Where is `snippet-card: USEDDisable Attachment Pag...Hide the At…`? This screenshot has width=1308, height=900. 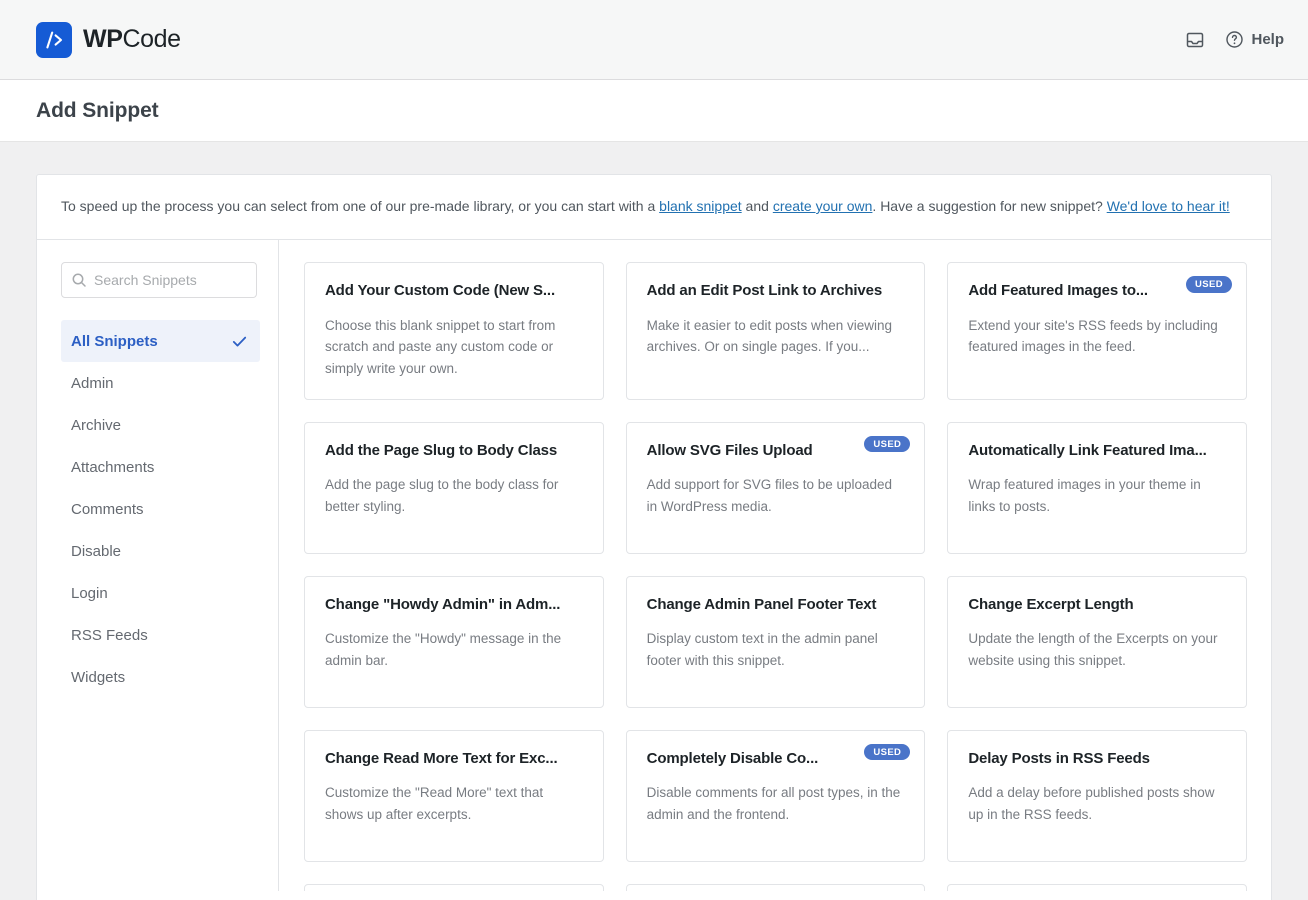 snippet-card: USEDDisable Attachment Pag...Hide the At… is located at coordinates (454, 887).